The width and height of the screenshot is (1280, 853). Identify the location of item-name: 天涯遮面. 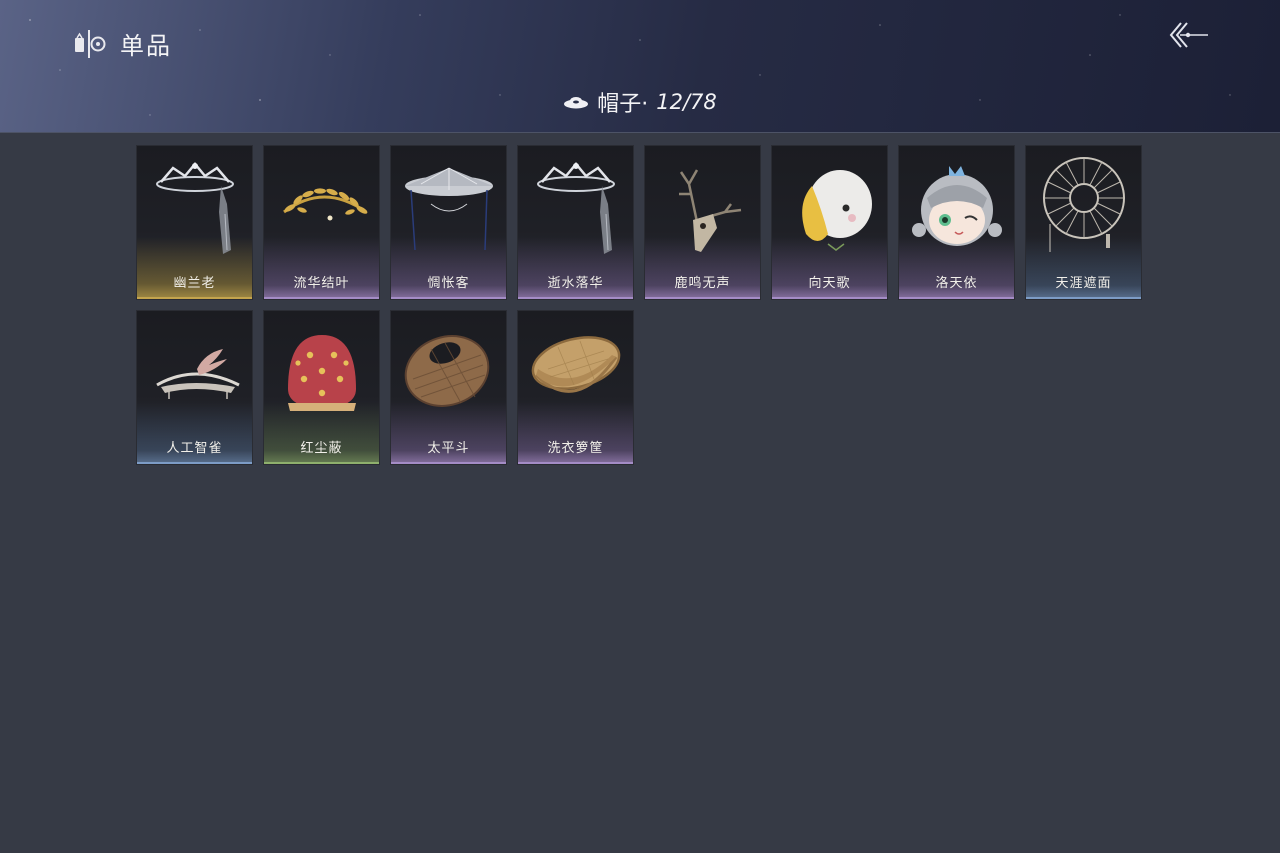
(1083, 283).